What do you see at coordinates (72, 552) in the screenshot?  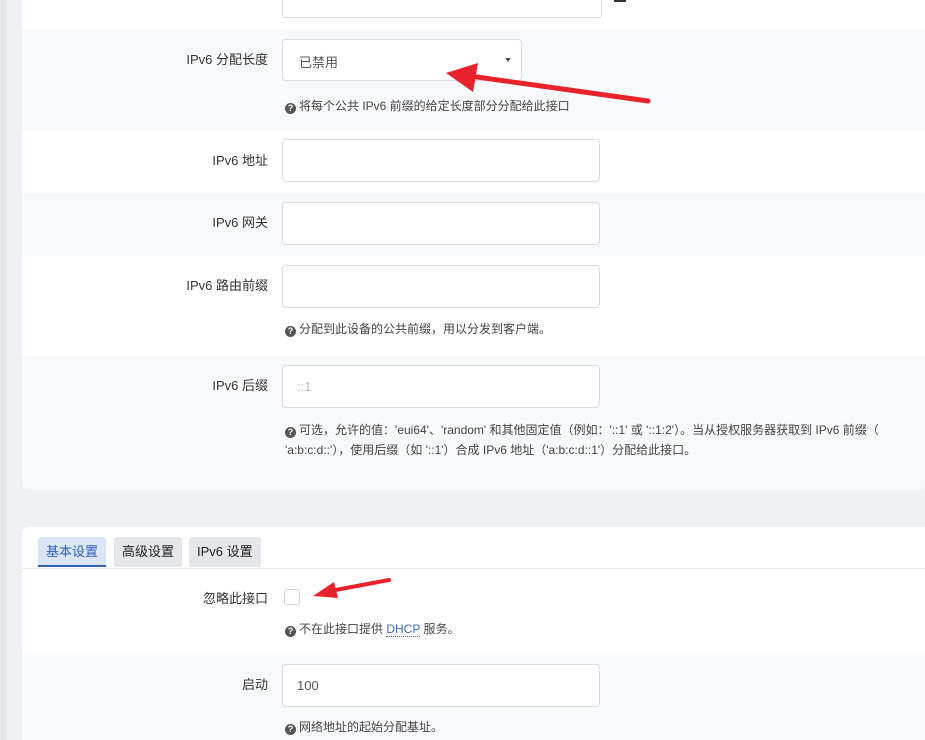 I see `tab-basic-settings: 基本设置` at bounding box center [72, 552].